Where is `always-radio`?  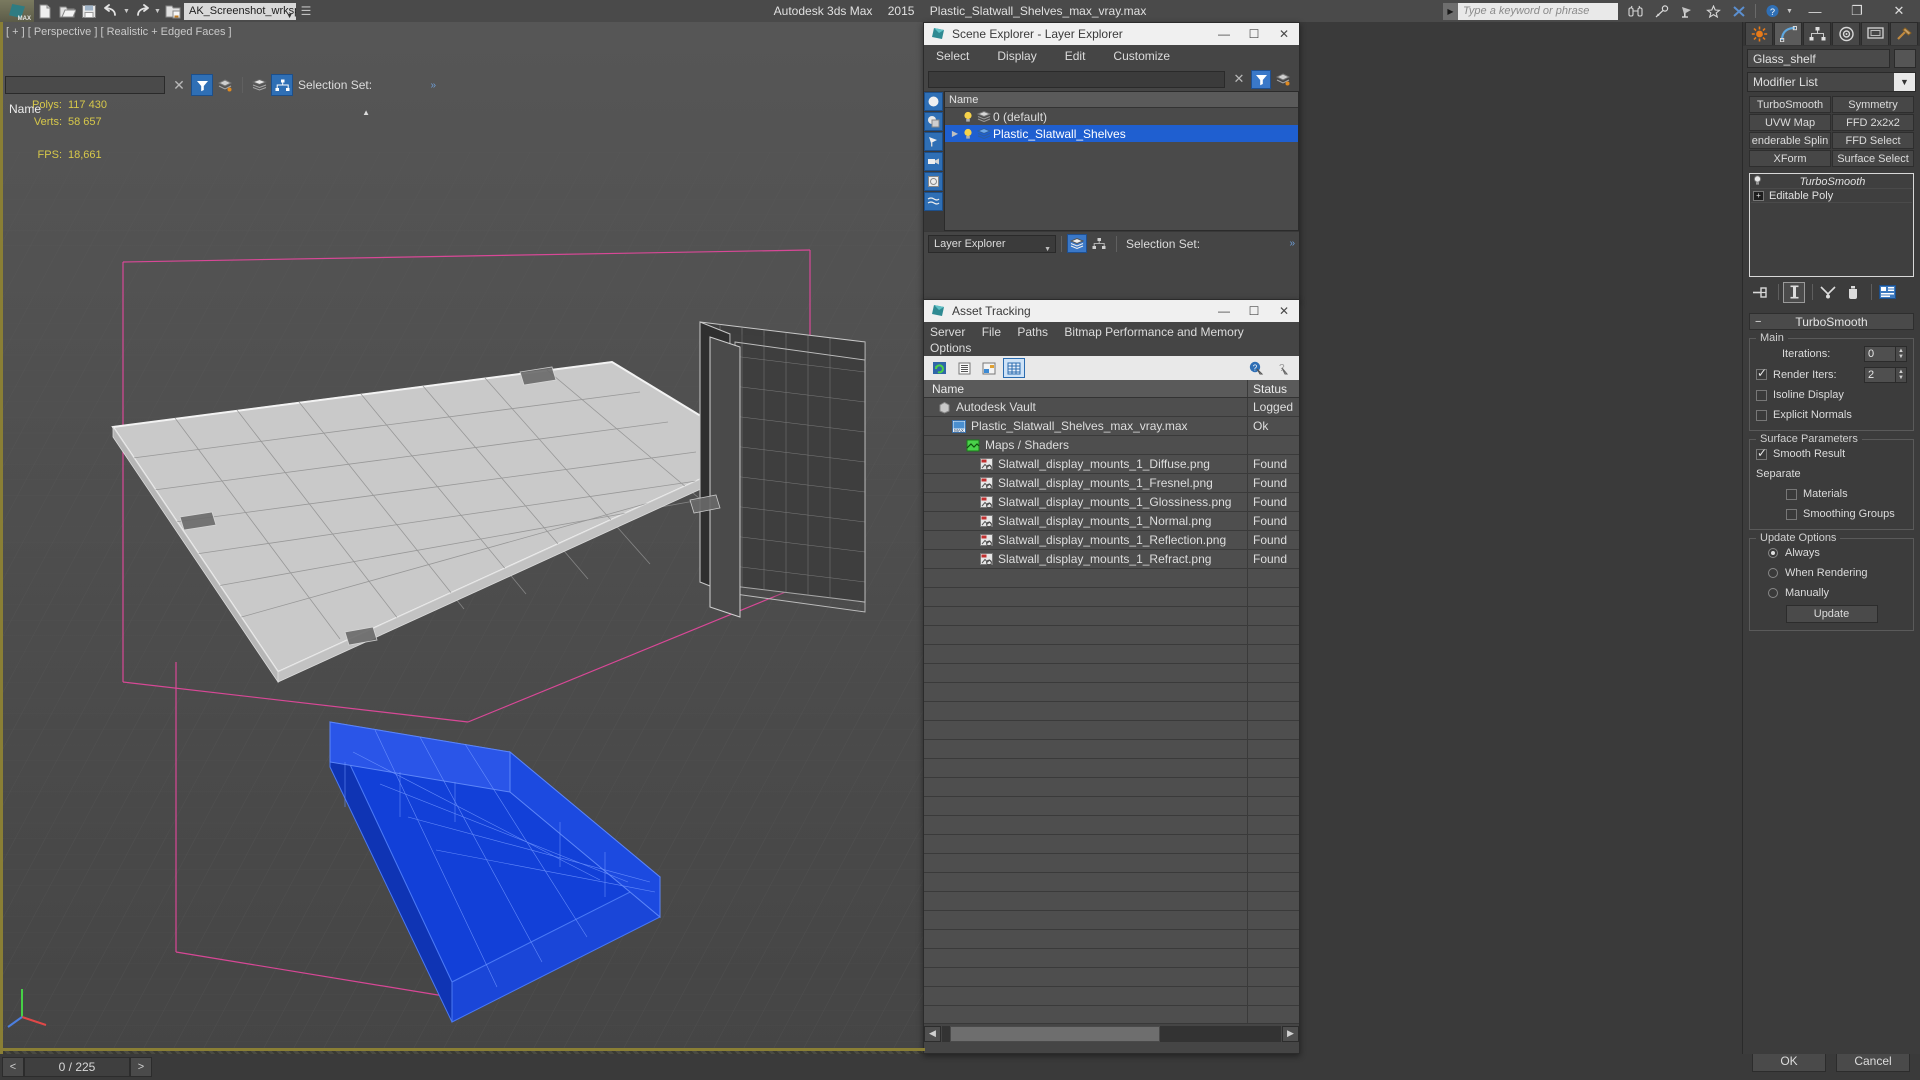 always-radio is located at coordinates (1773, 553).